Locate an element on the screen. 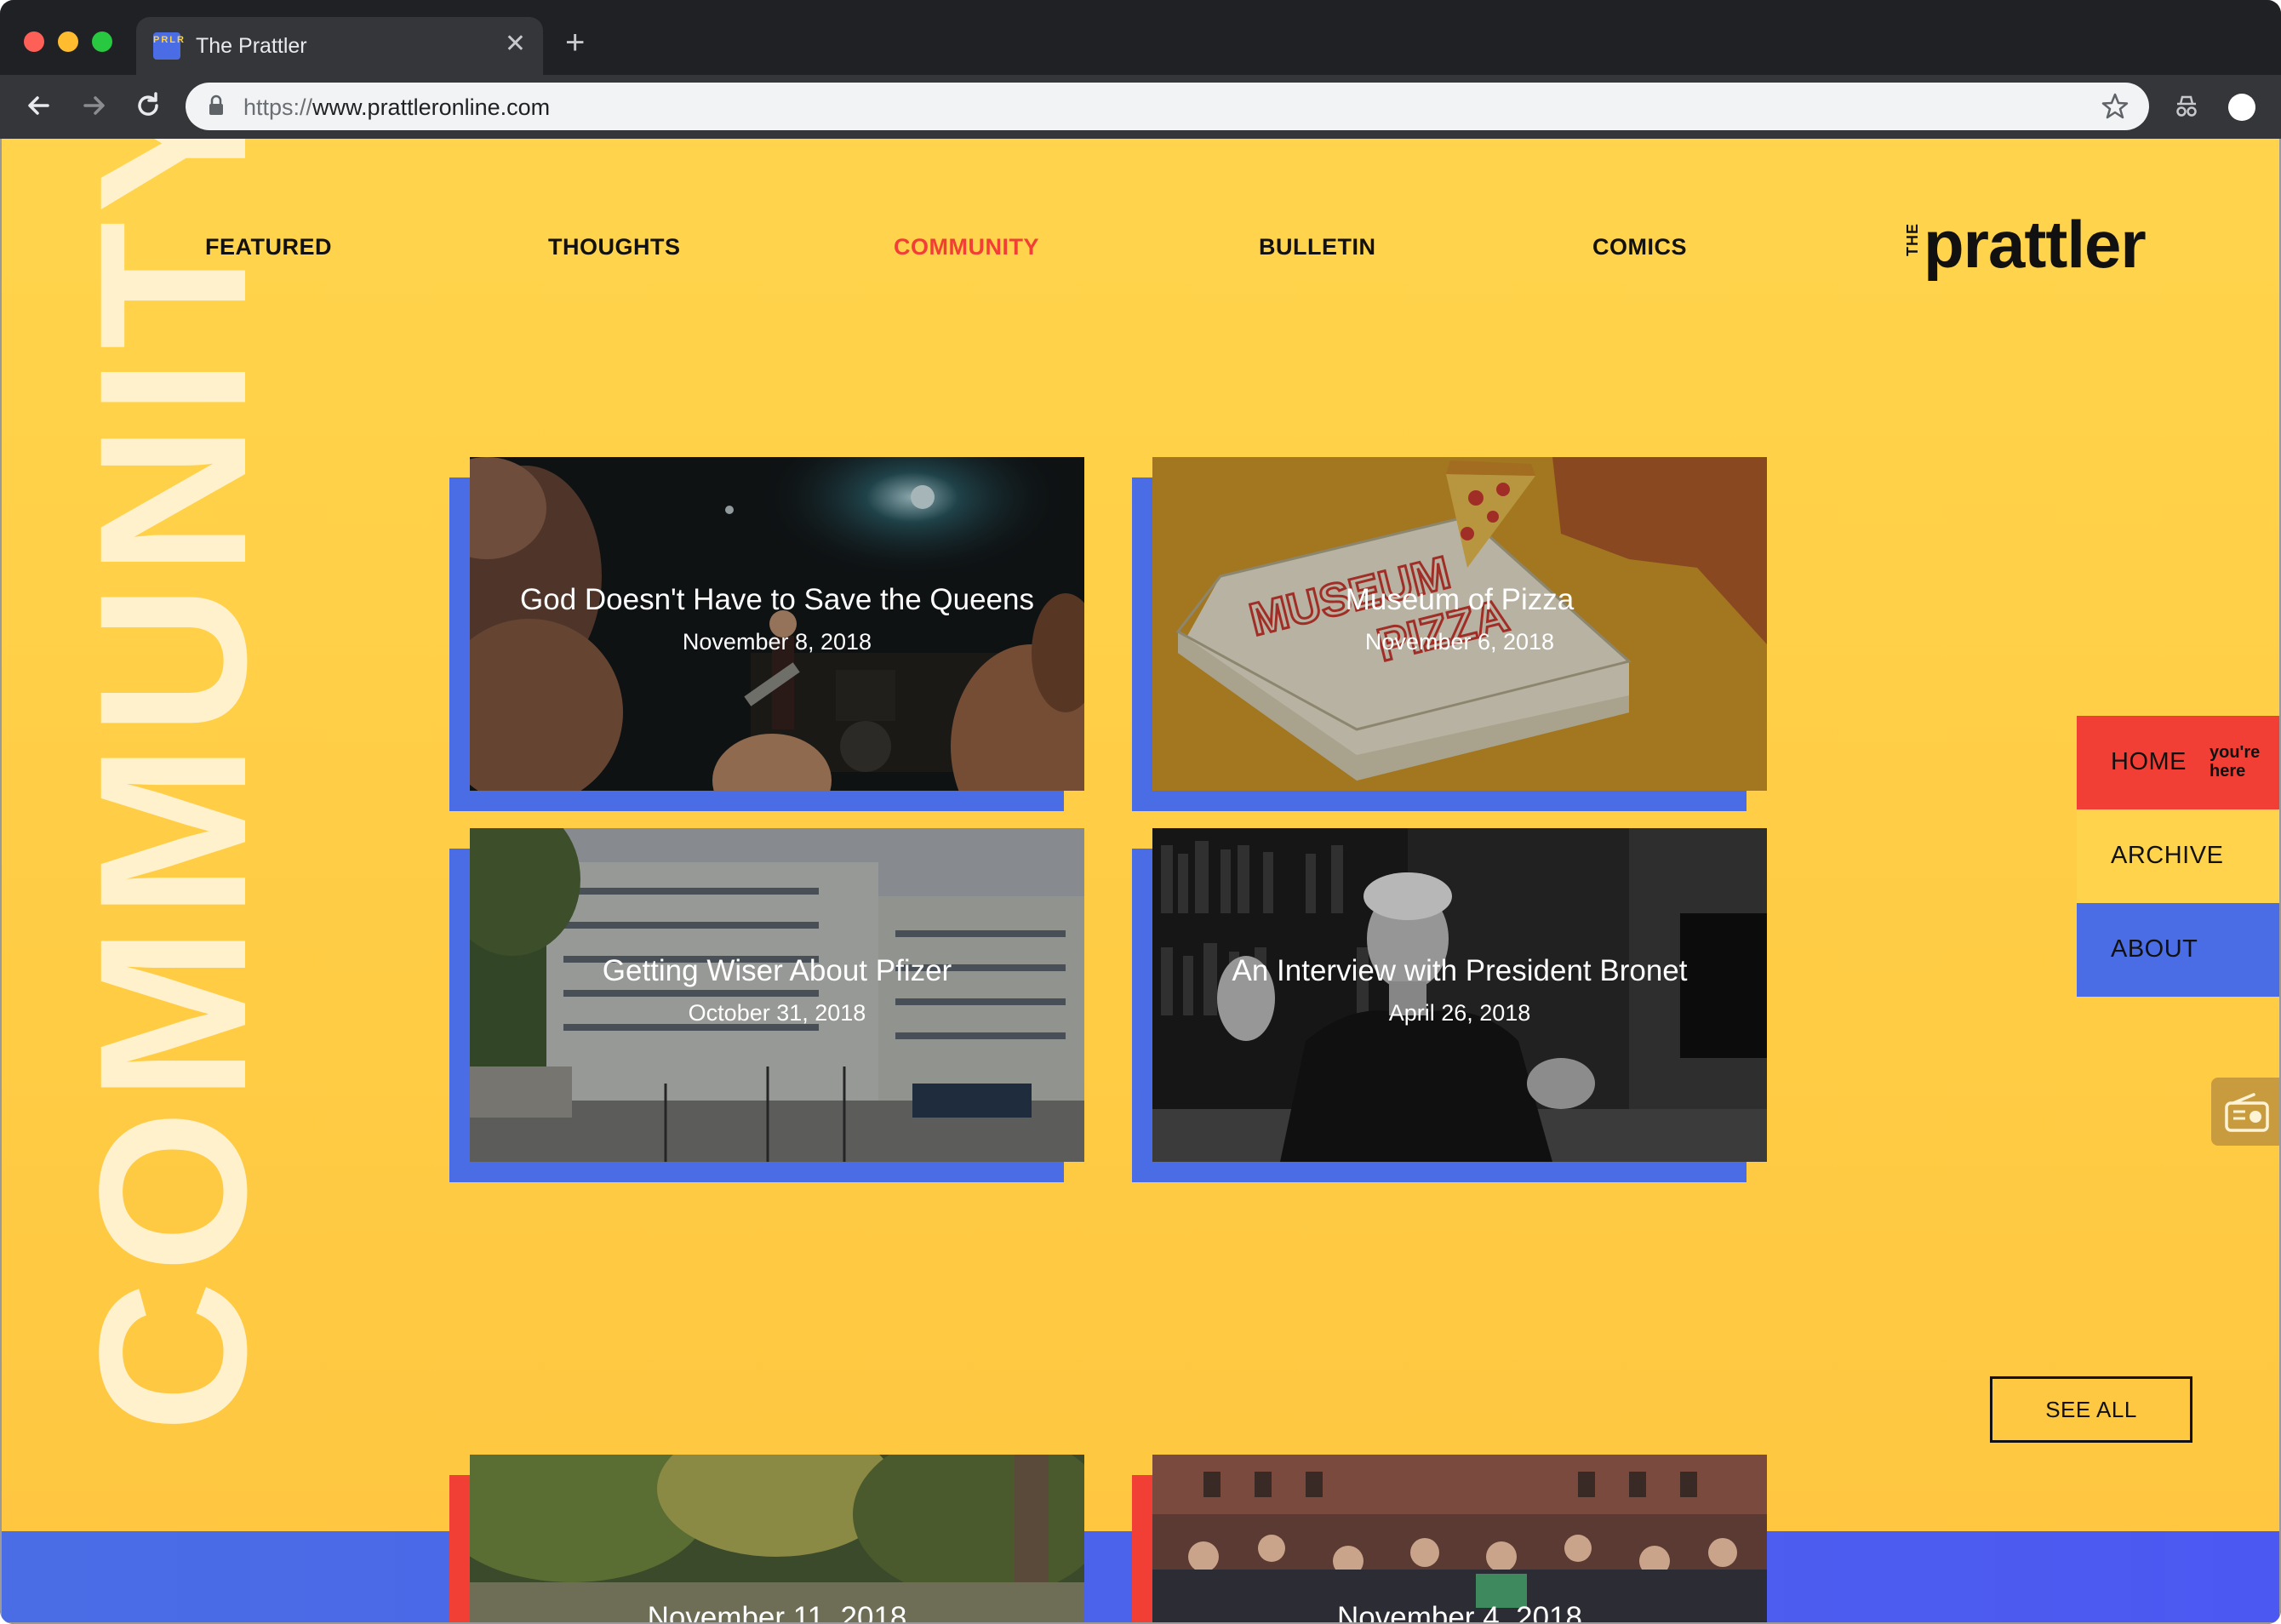 Image resolution: width=2281 pixels, height=1624 pixels. close-window-button is located at coordinates (34, 41).